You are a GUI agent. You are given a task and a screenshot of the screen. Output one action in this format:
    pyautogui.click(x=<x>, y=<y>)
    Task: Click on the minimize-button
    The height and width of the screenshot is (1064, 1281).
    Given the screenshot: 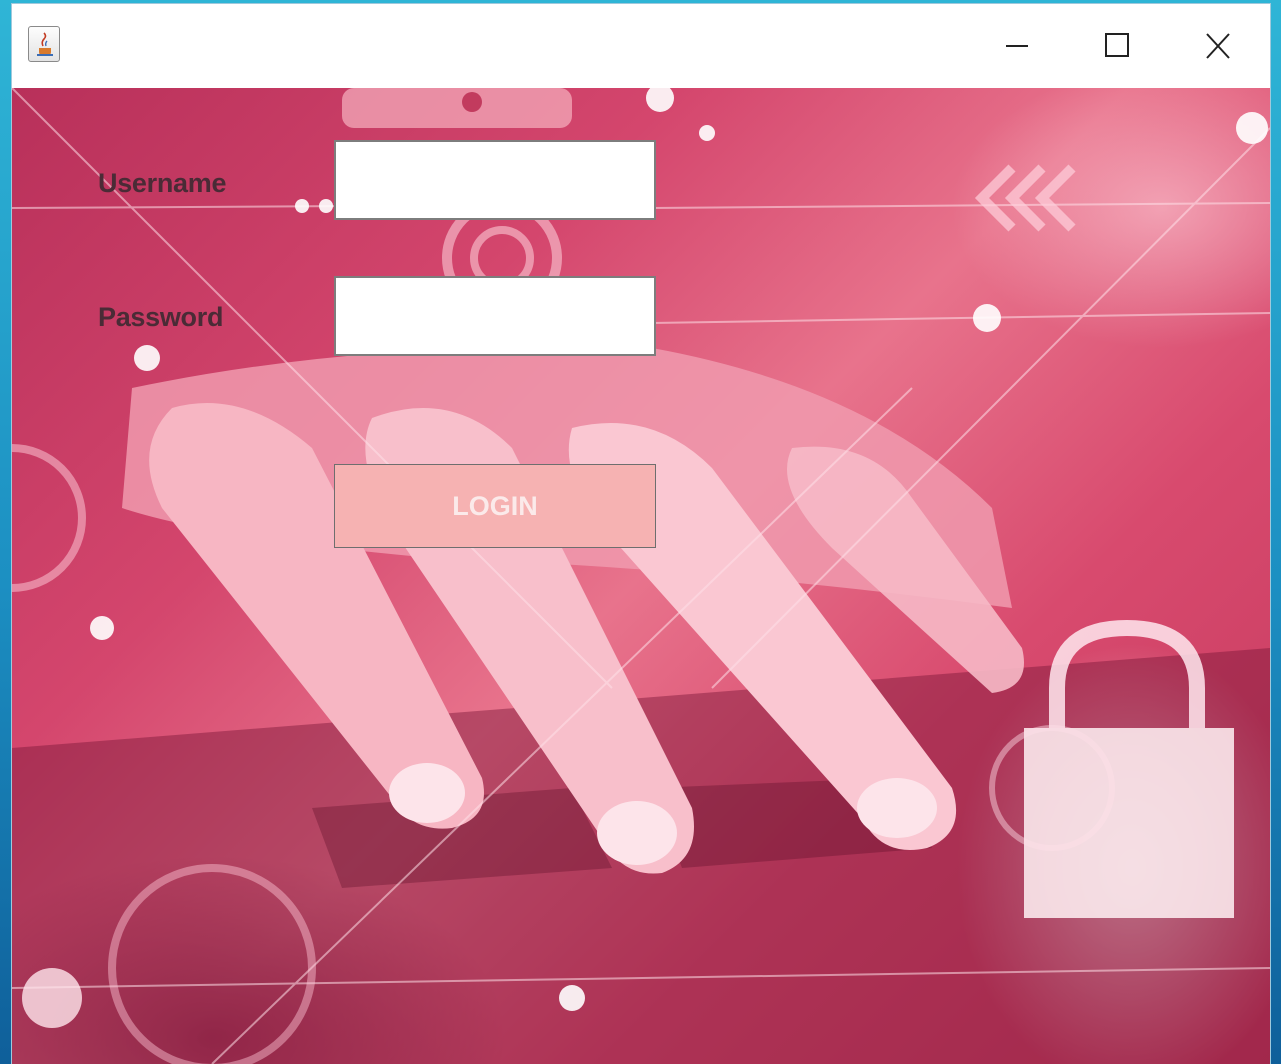 What is the action you would take?
    pyautogui.click(x=1015, y=46)
    